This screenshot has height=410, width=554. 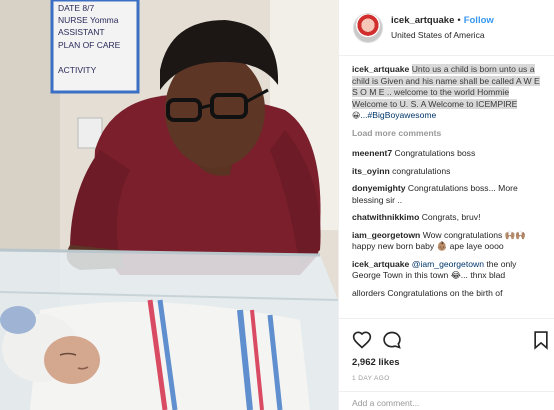 What do you see at coordinates (371, 378) in the screenshot?
I see `post-timestamp: 1 DAY AGO` at bounding box center [371, 378].